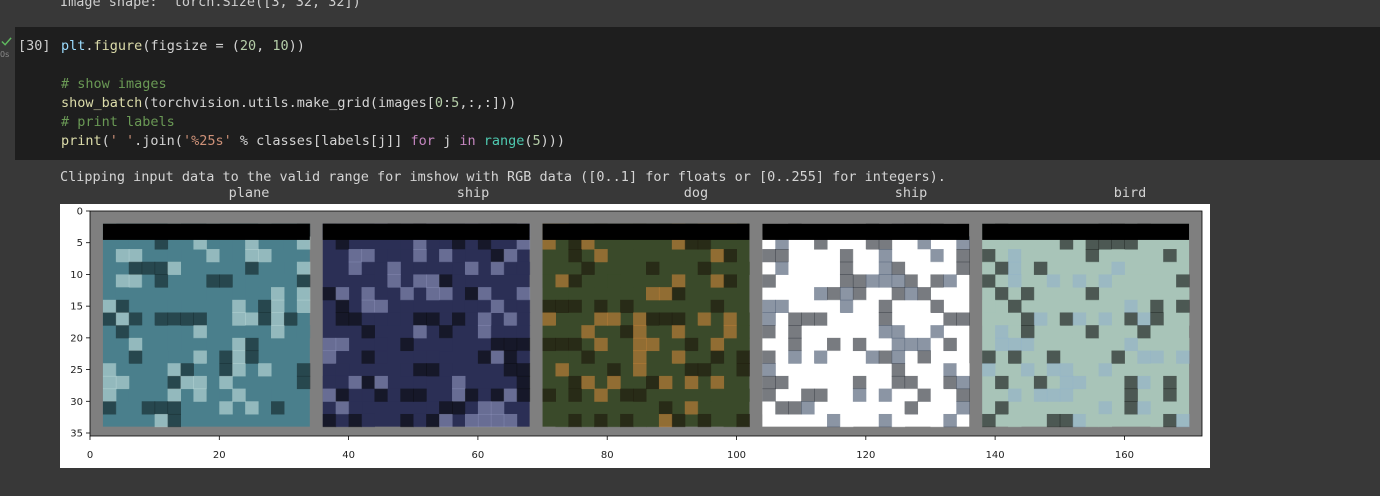  What do you see at coordinates (866, 325) in the screenshot?
I see `grid-image-ship` at bounding box center [866, 325].